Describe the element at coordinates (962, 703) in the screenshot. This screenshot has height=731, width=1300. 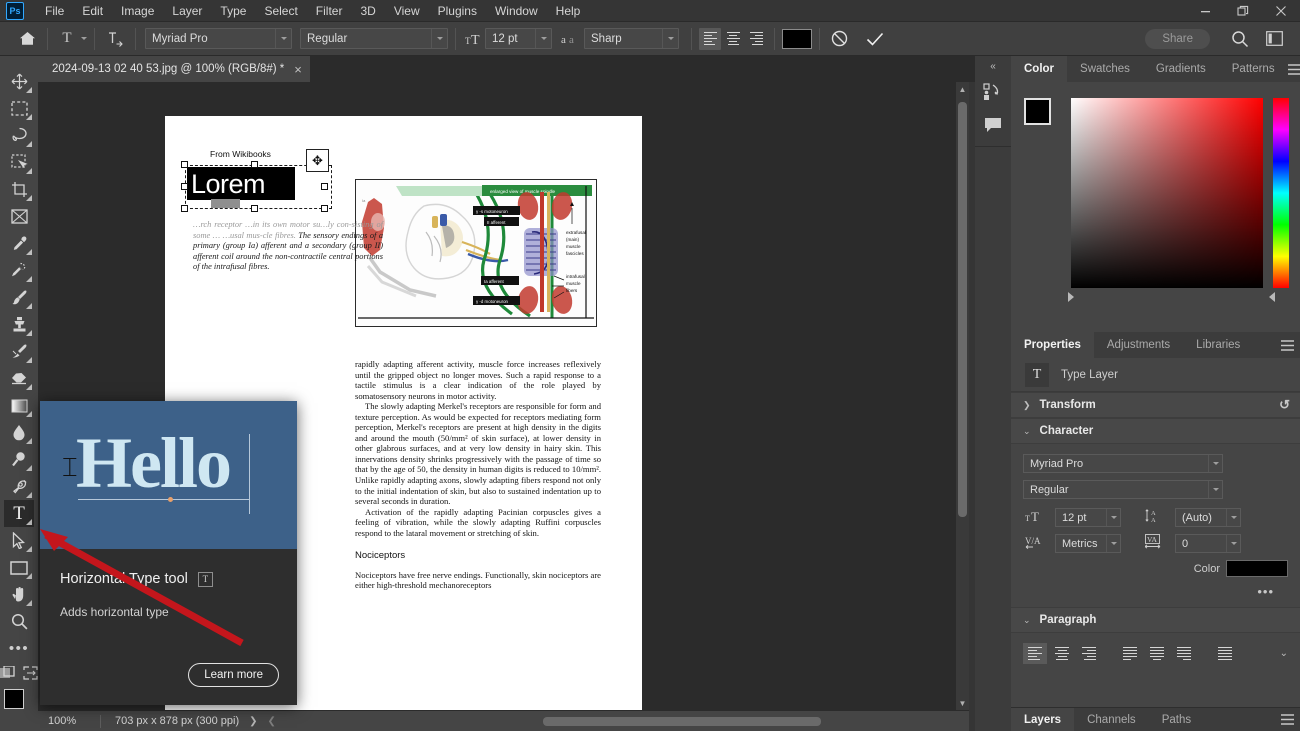
I see `scroll-down-icon: ▼` at that location.